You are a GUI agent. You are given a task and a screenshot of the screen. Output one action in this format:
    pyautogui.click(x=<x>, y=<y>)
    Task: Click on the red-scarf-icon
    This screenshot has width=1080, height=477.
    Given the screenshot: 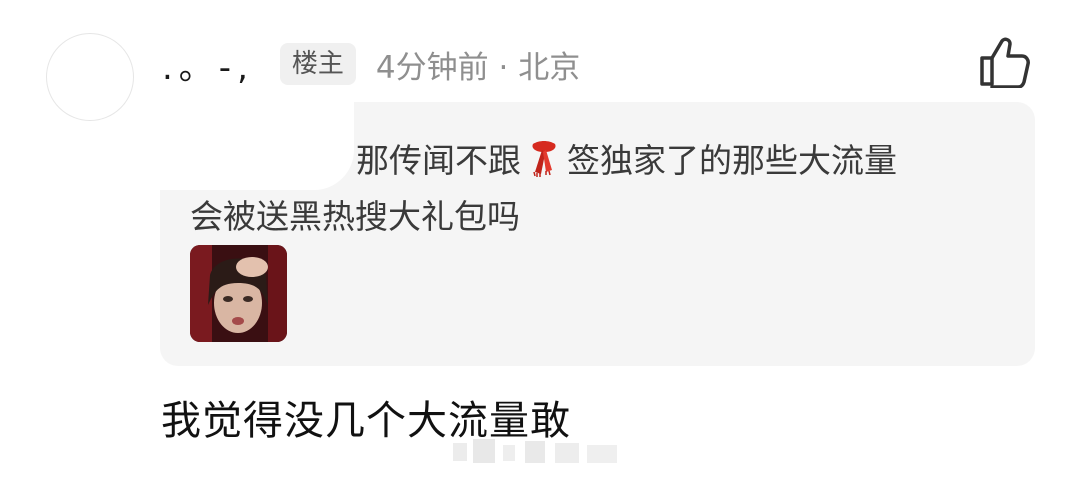 What is the action you would take?
    pyautogui.click(x=544, y=158)
    